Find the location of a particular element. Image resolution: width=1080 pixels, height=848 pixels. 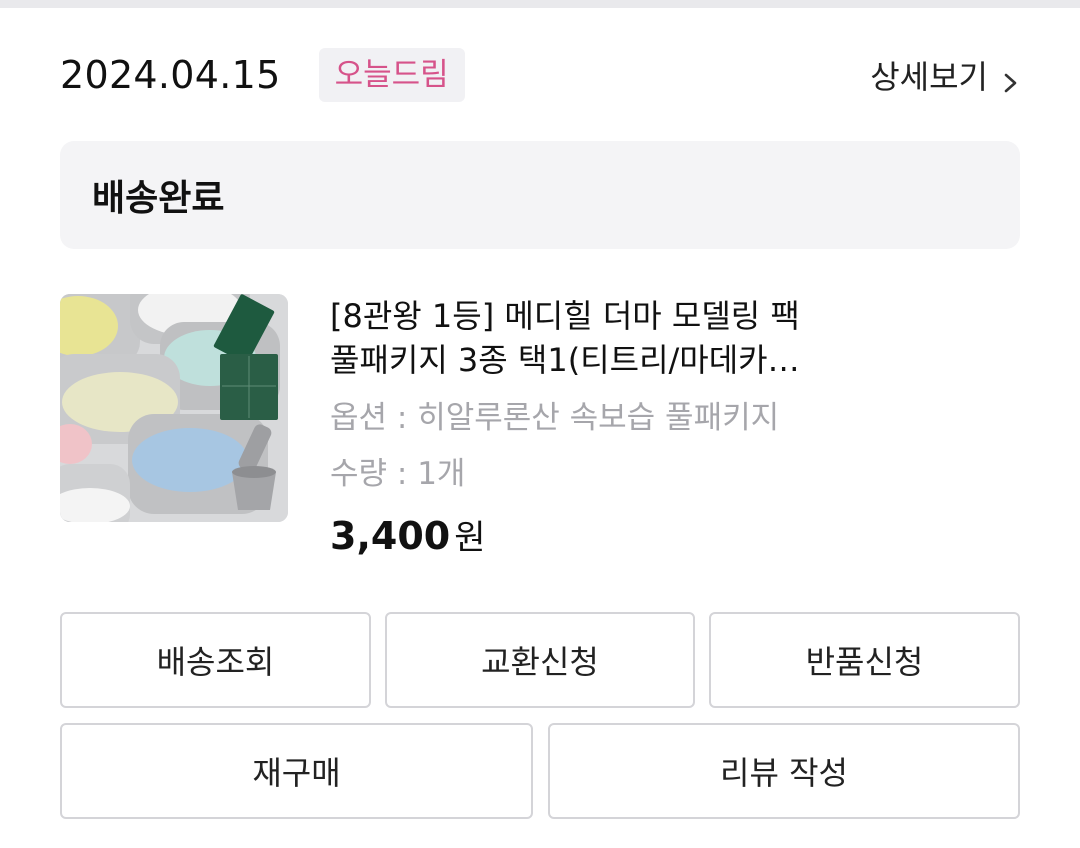

product-option: 옵션 : 히알루론산 속보습 풀패키지 is located at coordinates (555, 418).